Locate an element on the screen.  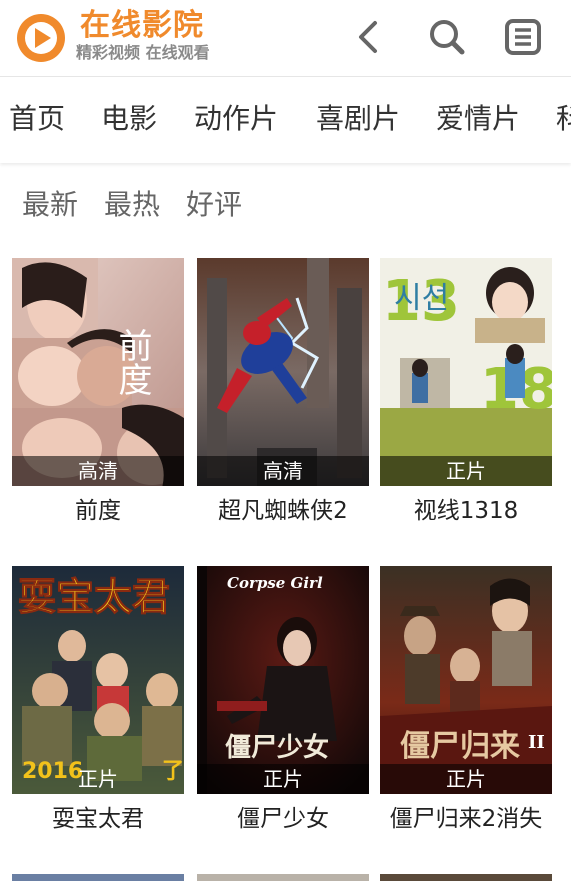
poster-roman-text: II is located at coordinates (536, 742).